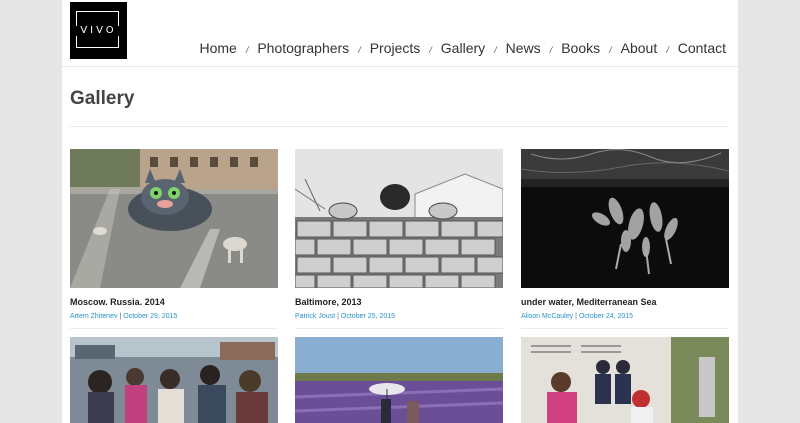  Describe the element at coordinates (150, 316) in the screenshot. I see `gallery-item-date: October 29, 2015` at that location.